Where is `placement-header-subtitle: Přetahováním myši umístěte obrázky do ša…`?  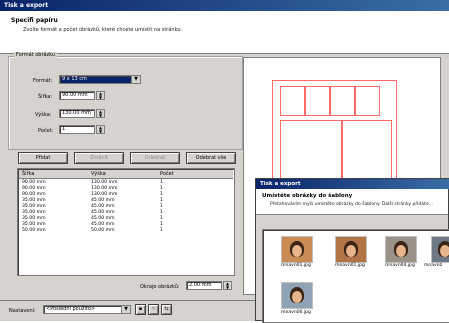
placement-header-subtitle: Přetahováním myši umístěte obrázky do ša… is located at coordinates (352, 204).